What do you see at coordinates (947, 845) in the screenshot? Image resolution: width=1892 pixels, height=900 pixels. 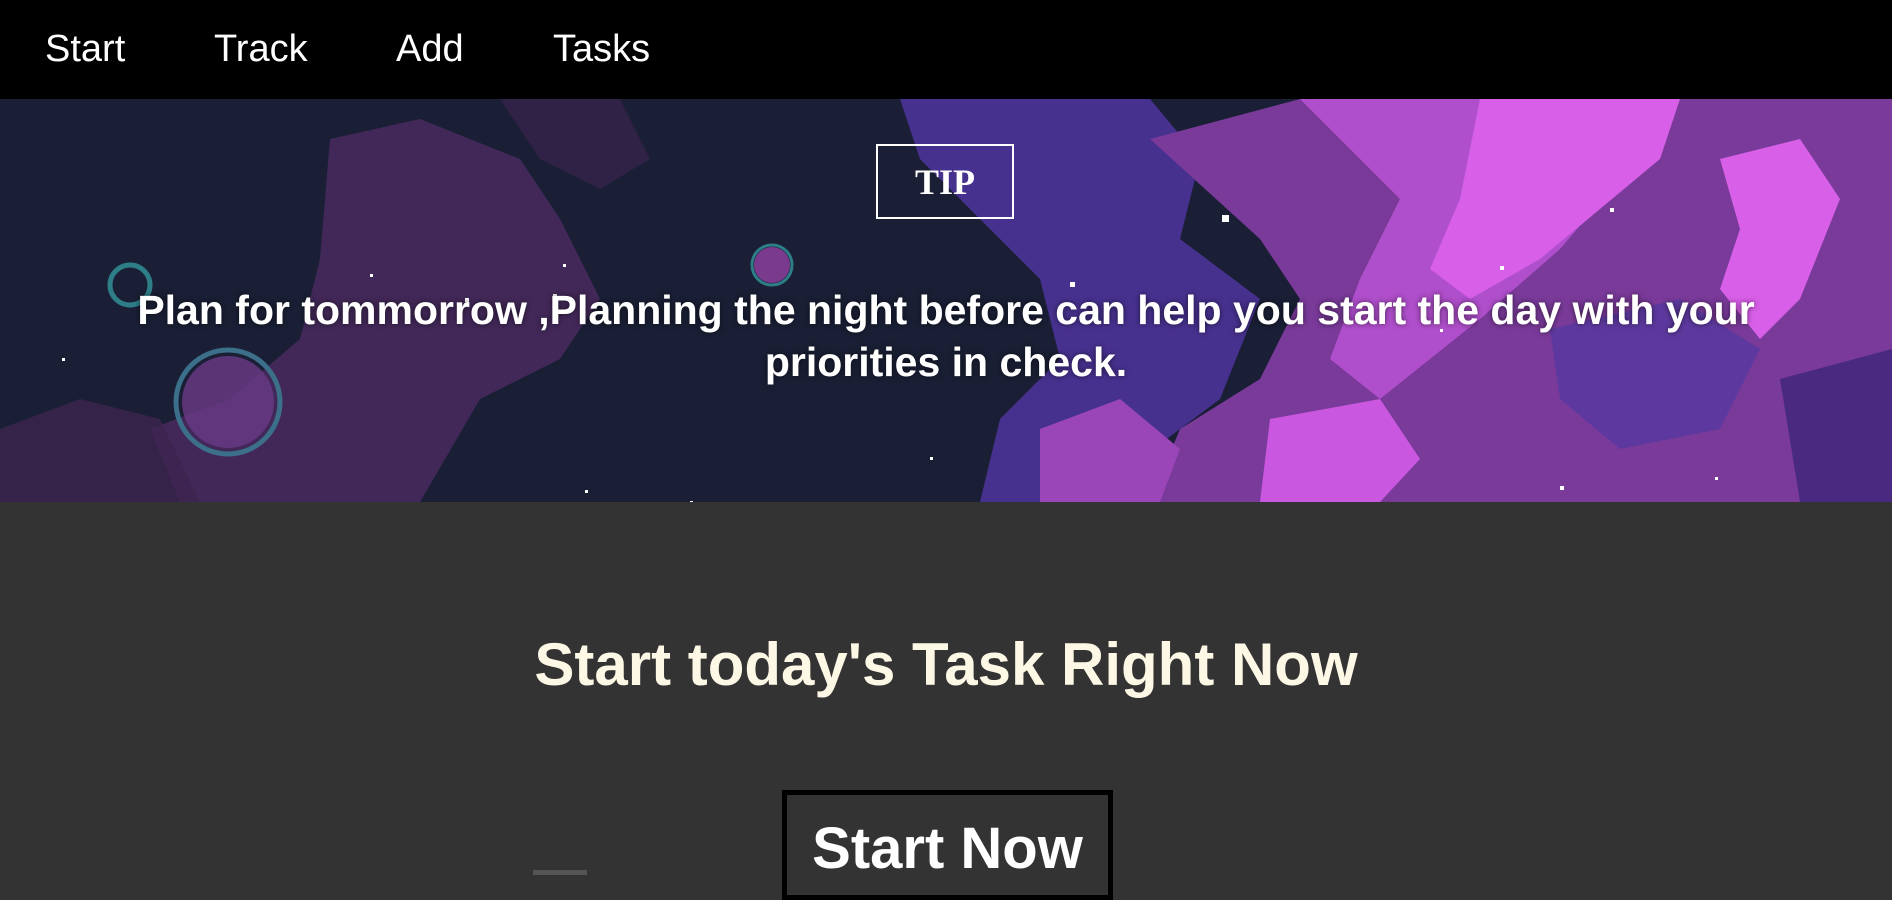 I see `start-now-button: Start Now` at bounding box center [947, 845].